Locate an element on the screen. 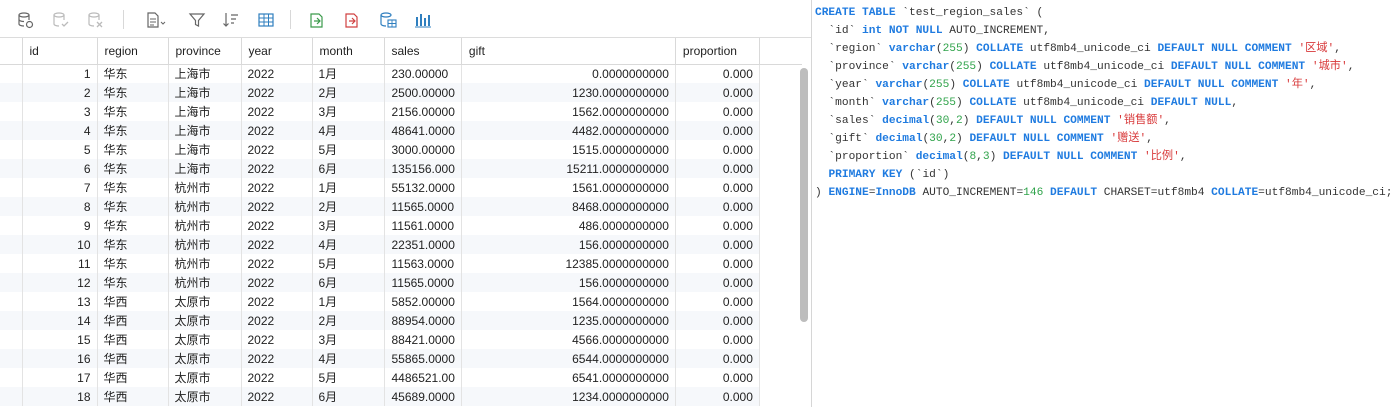 This screenshot has height=407, width=1394. column-header-gift: gift is located at coordinates (568, 51).